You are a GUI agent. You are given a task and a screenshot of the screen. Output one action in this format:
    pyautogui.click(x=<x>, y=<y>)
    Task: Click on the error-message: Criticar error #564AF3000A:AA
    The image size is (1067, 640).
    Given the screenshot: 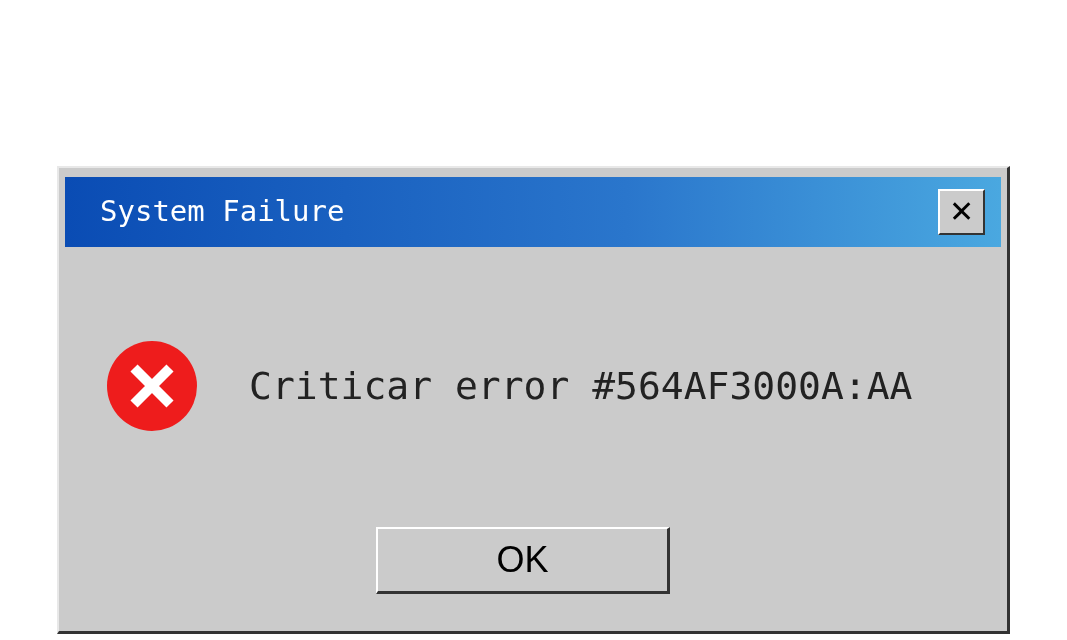 What is the action you would take?
    pyautogui.click(x=581, y=386)
    